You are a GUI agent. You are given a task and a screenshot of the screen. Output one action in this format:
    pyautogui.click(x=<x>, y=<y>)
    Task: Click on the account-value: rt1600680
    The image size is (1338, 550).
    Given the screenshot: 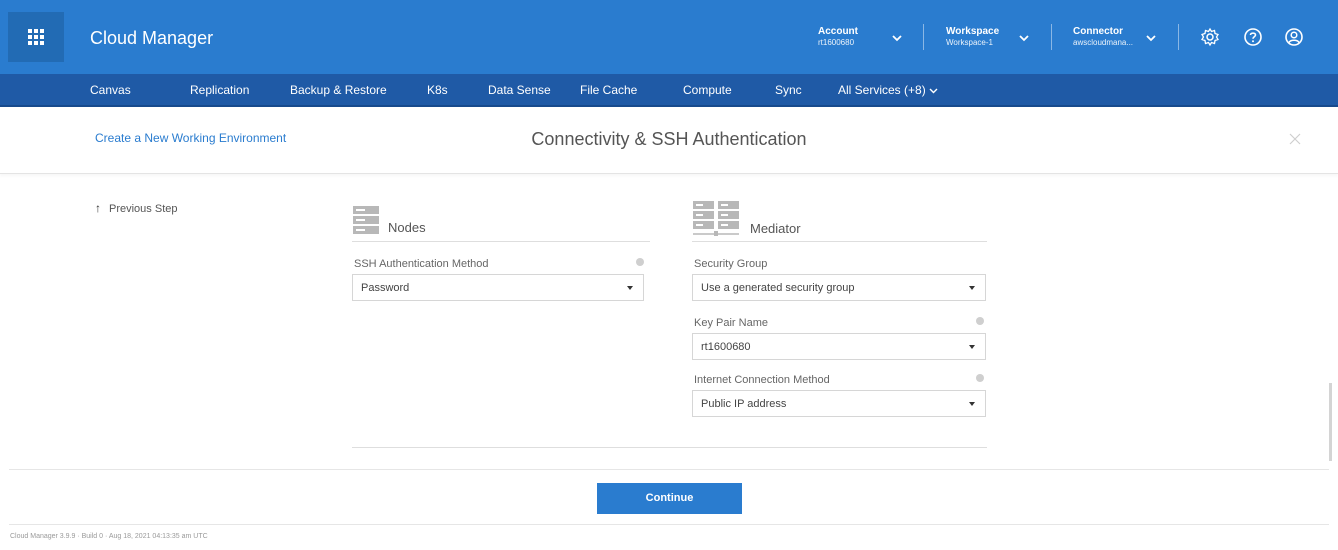 What is the action you would take?
    pyautogui.click(x=836, y=42)
    